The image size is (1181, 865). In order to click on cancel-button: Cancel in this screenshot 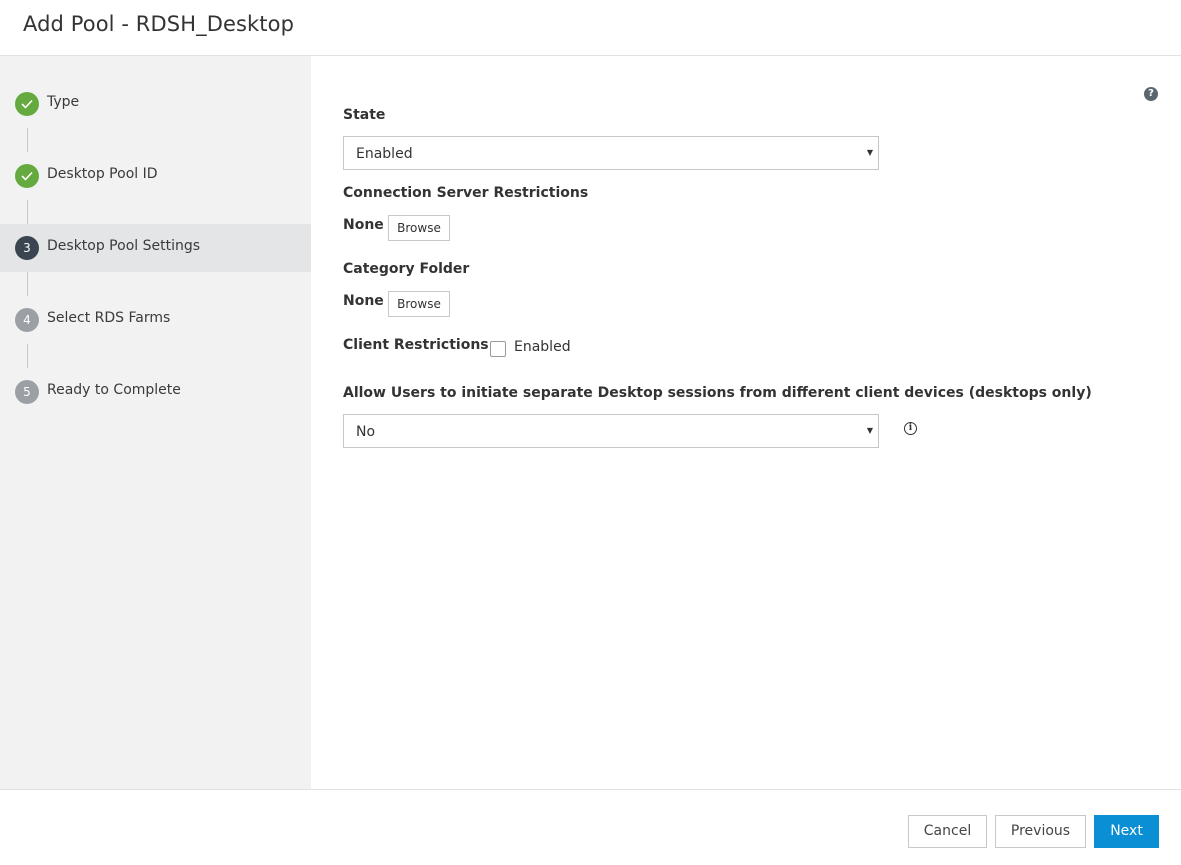, I will do `click(947, 831)`.